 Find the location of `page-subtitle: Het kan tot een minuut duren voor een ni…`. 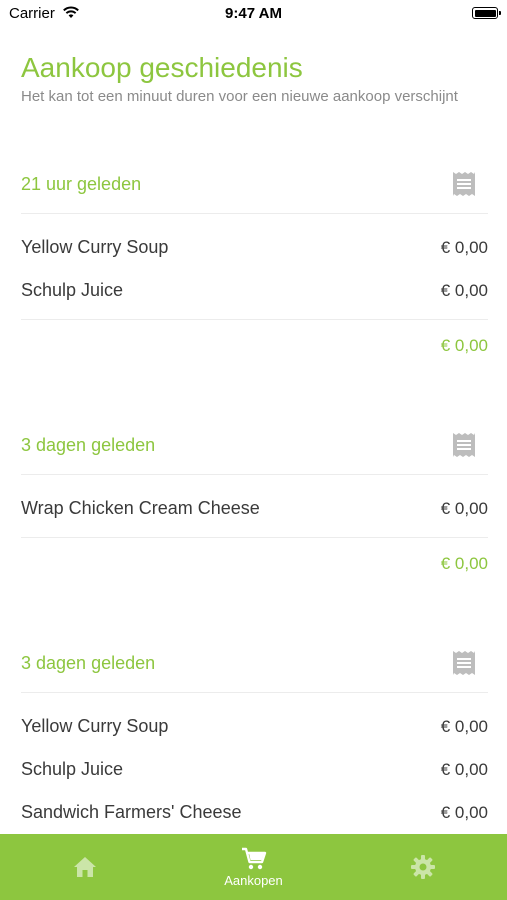

page-subtitle: Het kan tot een minuut duren voor een ni… is located at coordinates (239, 96).